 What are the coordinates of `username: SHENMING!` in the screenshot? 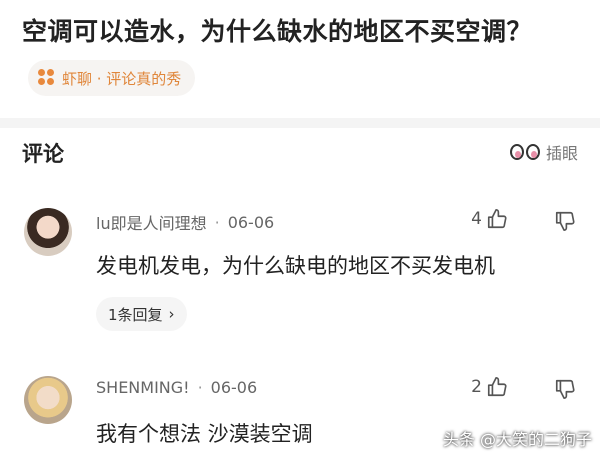 It's located at (143, 387).